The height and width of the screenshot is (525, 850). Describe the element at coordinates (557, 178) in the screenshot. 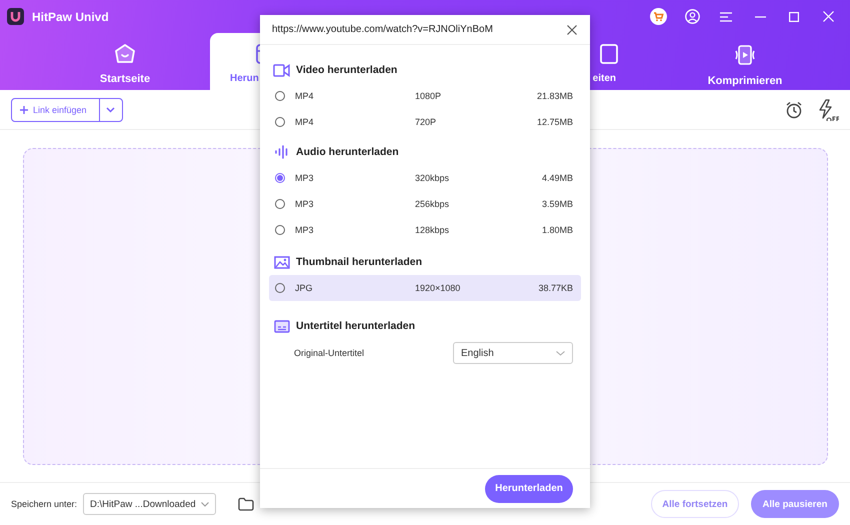

I see `file-size: 4.49MB` at that location.